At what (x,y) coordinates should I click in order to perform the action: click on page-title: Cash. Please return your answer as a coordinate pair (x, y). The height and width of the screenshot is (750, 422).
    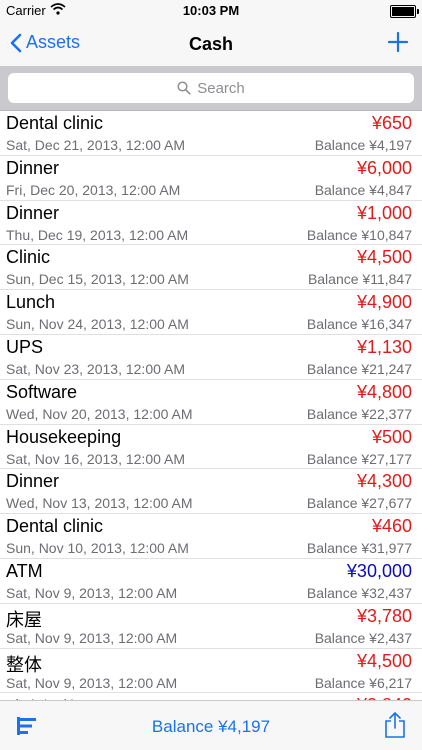
    Looking at the image, I should click on (210, 44).